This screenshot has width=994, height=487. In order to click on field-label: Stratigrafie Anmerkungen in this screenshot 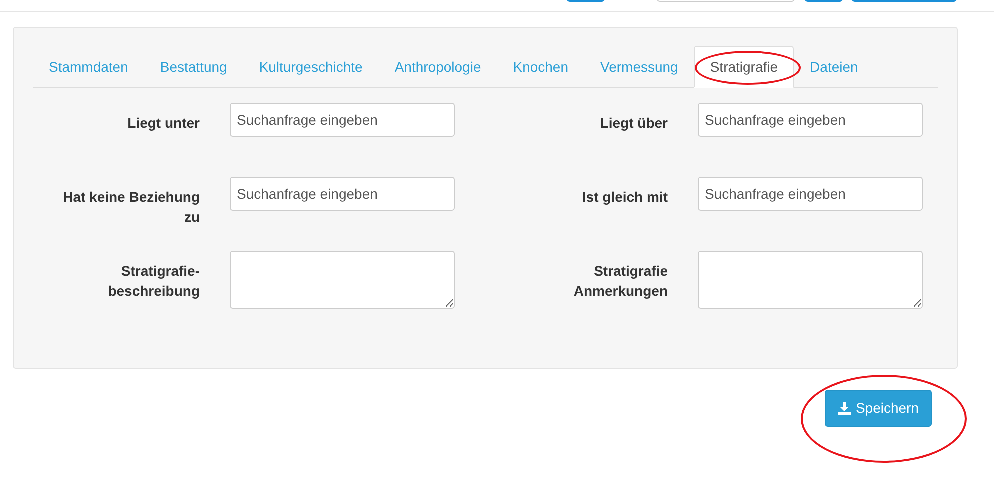, I will do `click(620, 281)`.